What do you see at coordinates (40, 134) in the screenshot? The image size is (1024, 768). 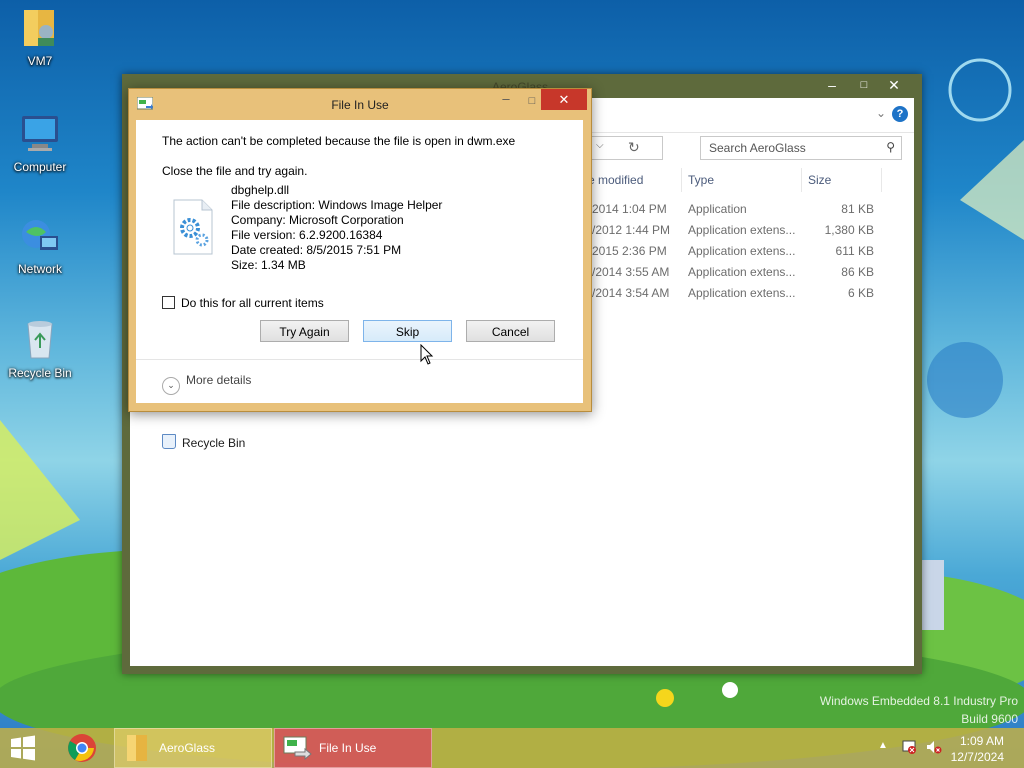 I see `computer-icon` at bounding box center [40, 134].